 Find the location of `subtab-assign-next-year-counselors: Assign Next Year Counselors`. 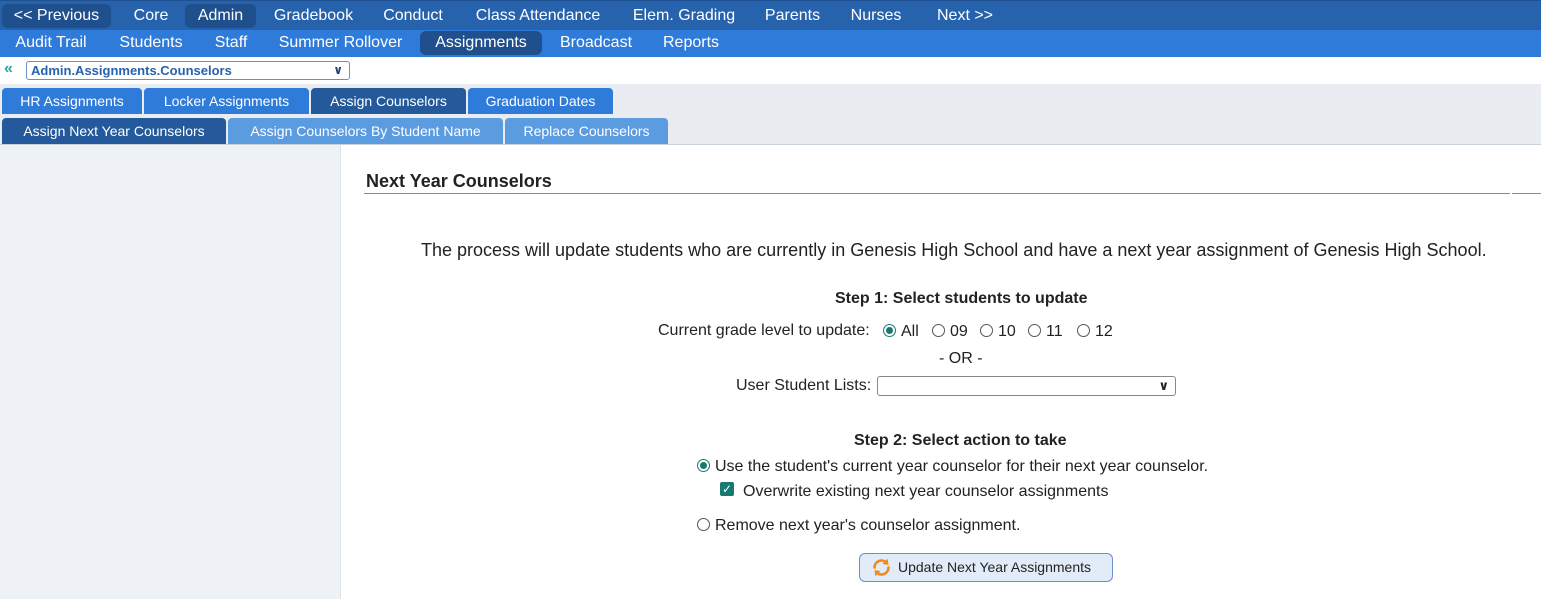

subtab-assign-next-year-counselors: Assign Next Year Counselors is located at coordinates (114, 131).